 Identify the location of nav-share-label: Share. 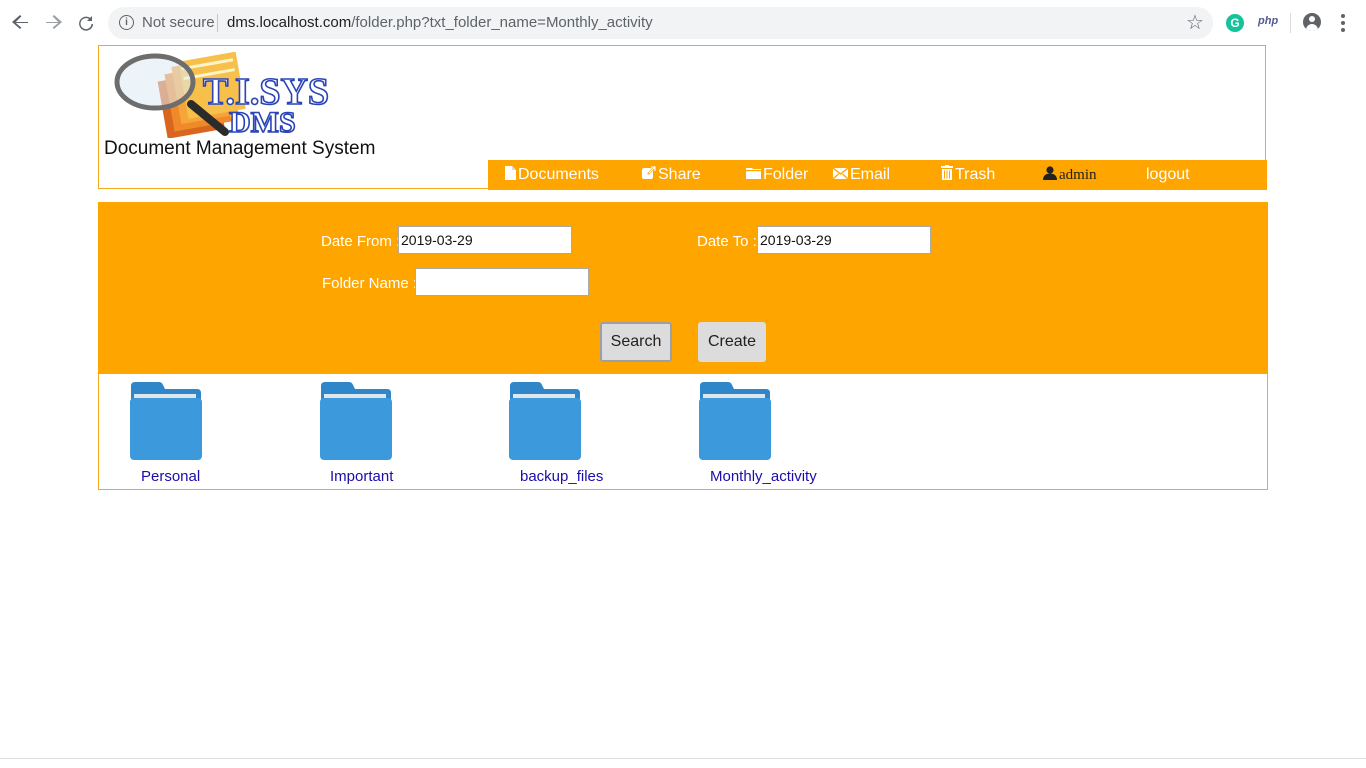
(679, 174).